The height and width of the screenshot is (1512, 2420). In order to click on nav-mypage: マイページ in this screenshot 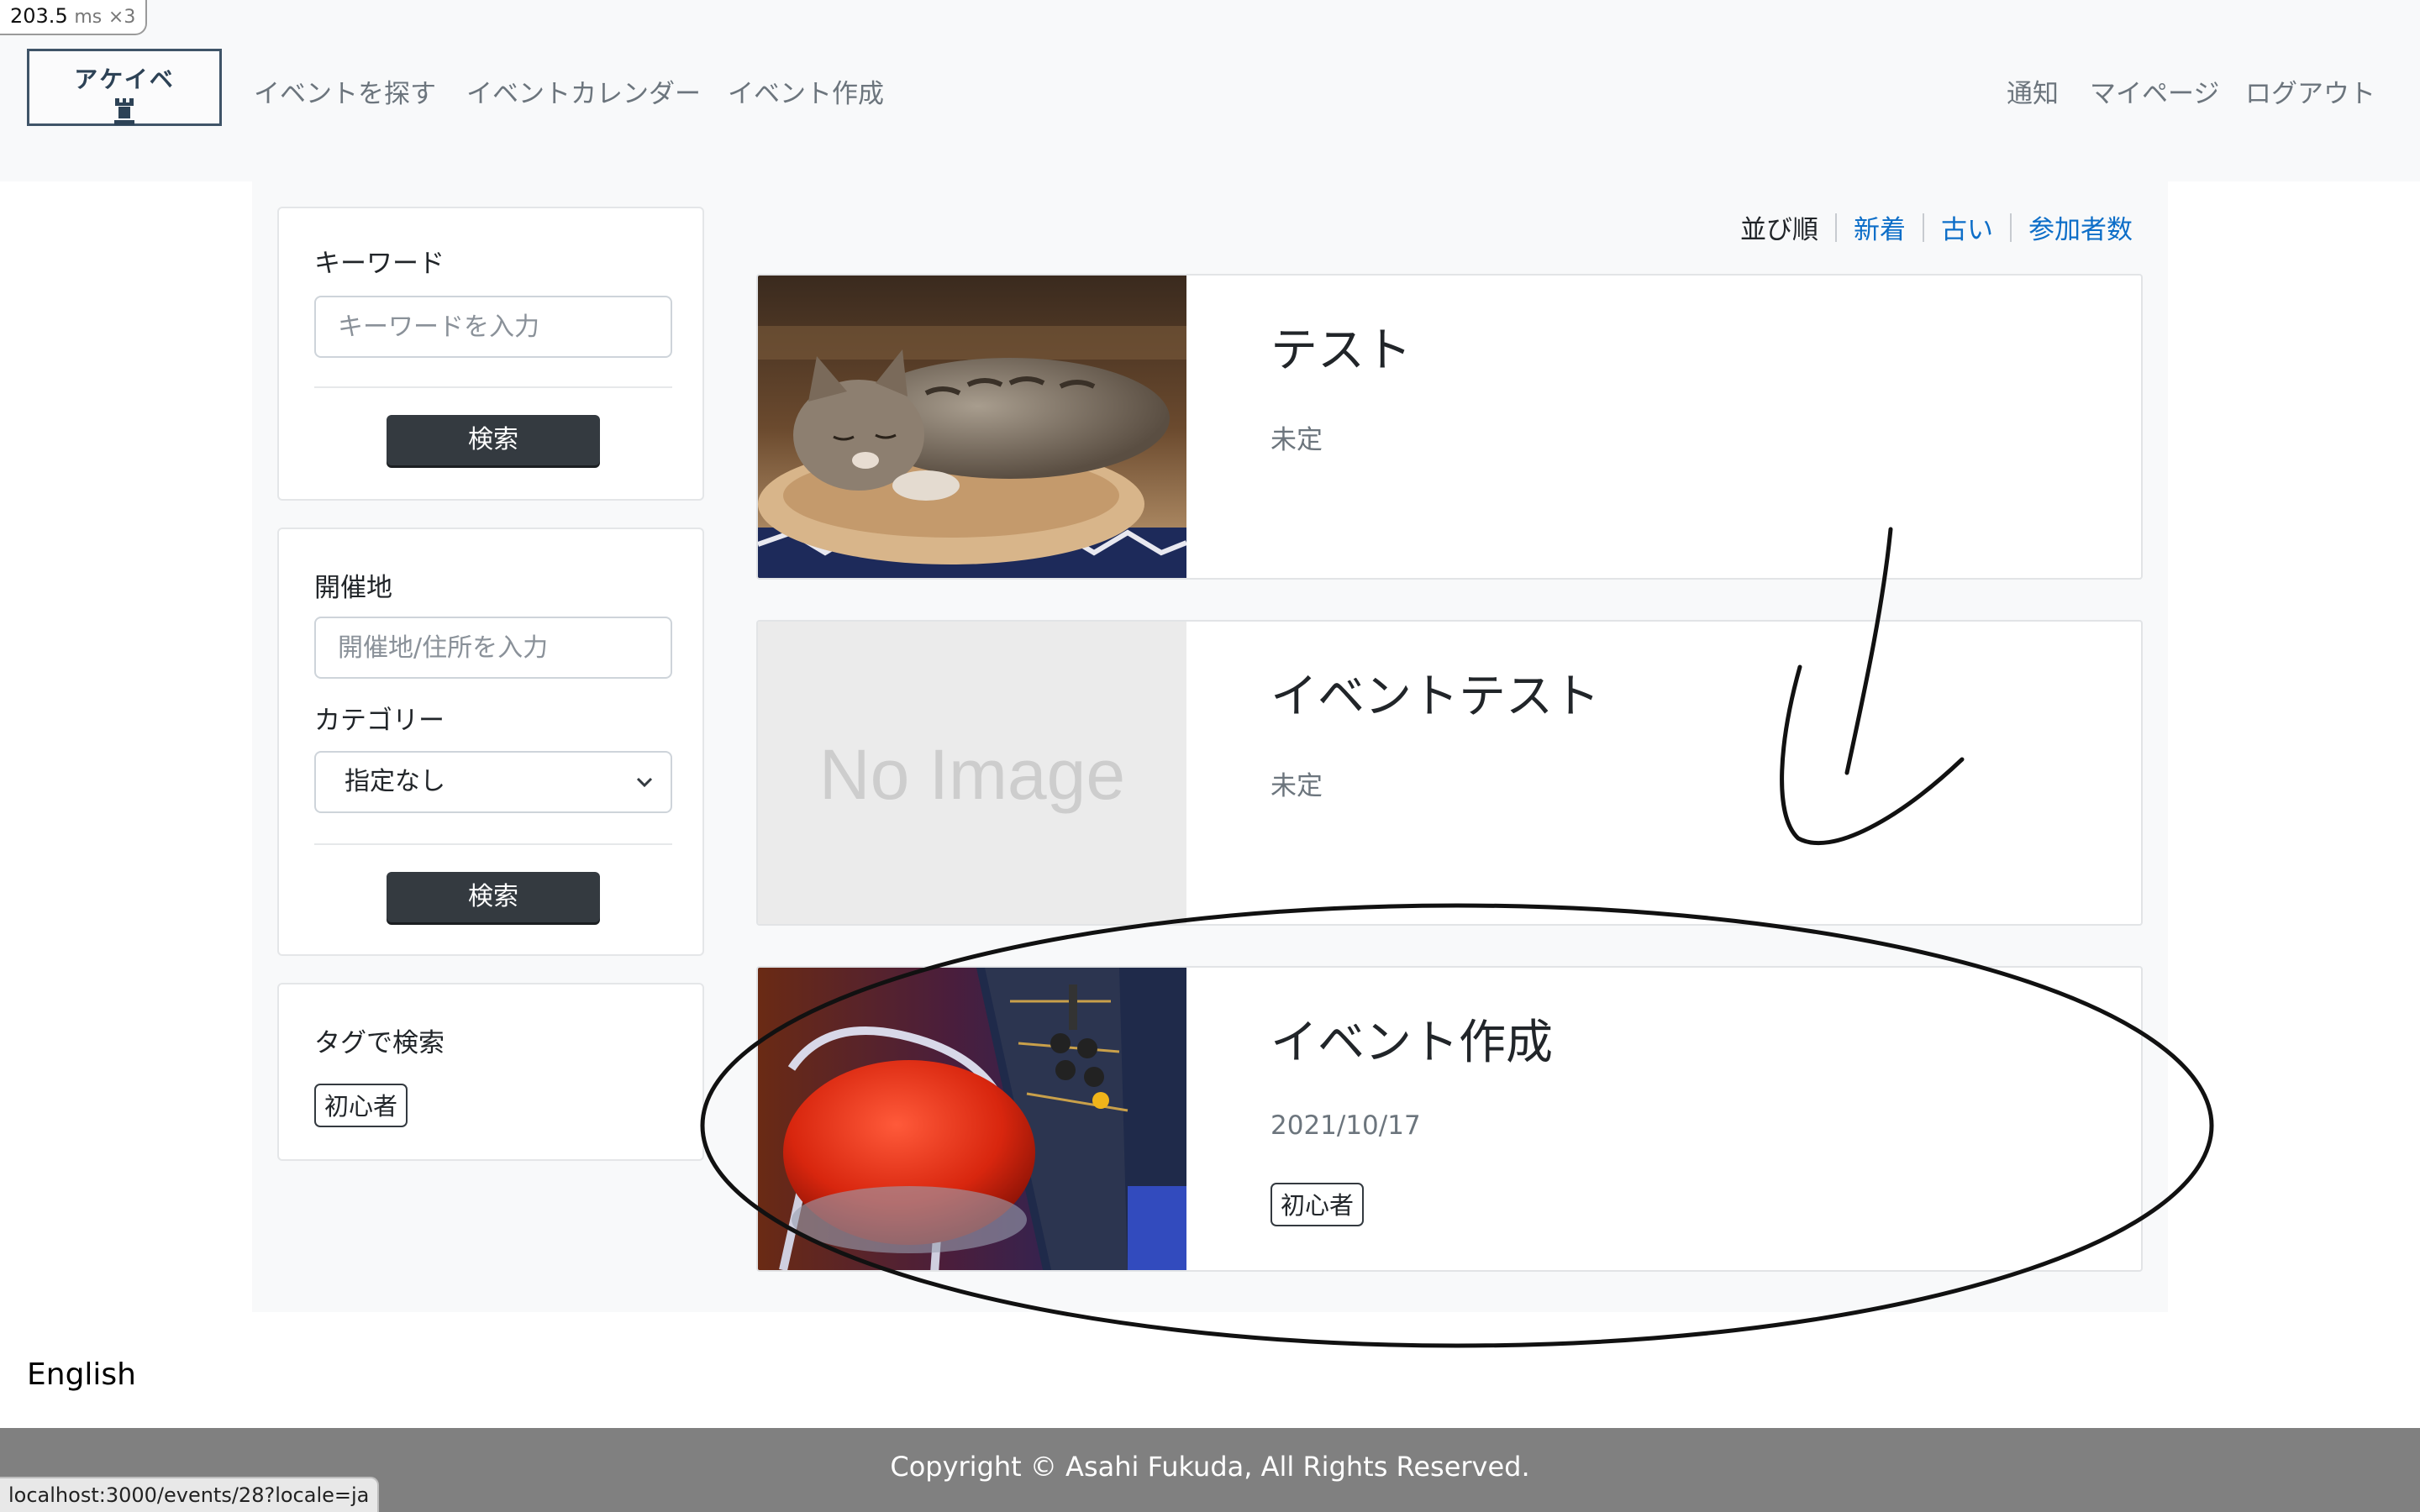, I will do `click(2154, 91)`.